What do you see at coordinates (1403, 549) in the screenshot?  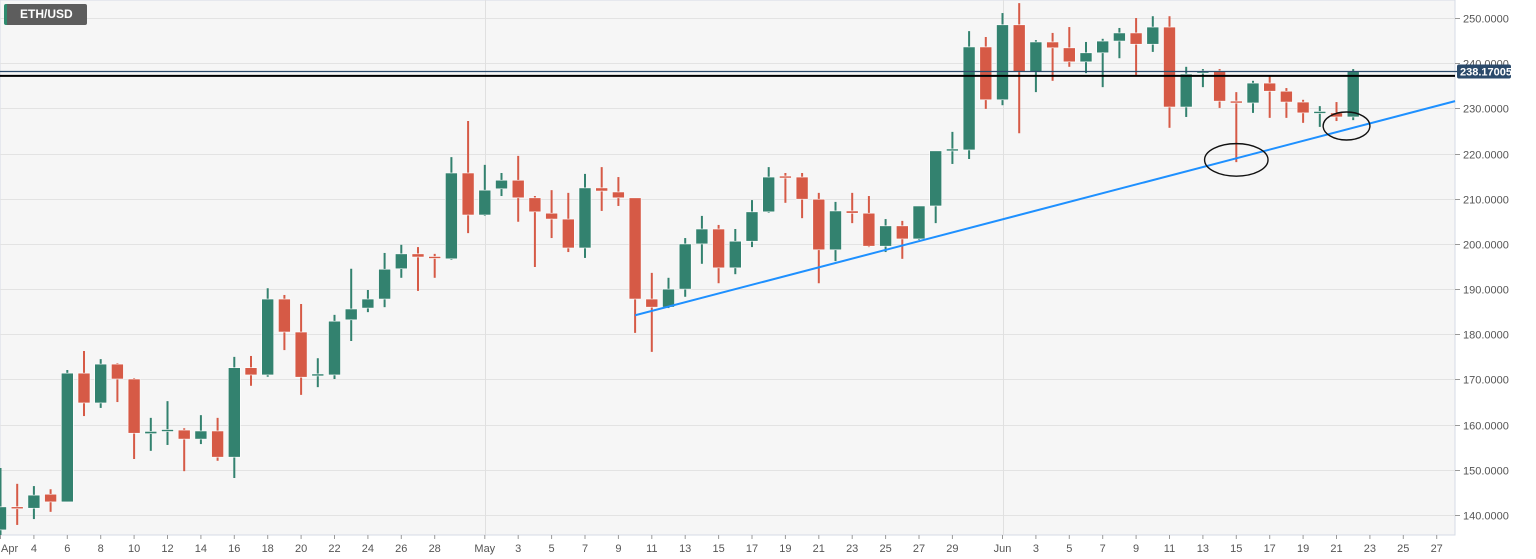 I see `date-tick-label: 25` at bounding box center [1403, 549].